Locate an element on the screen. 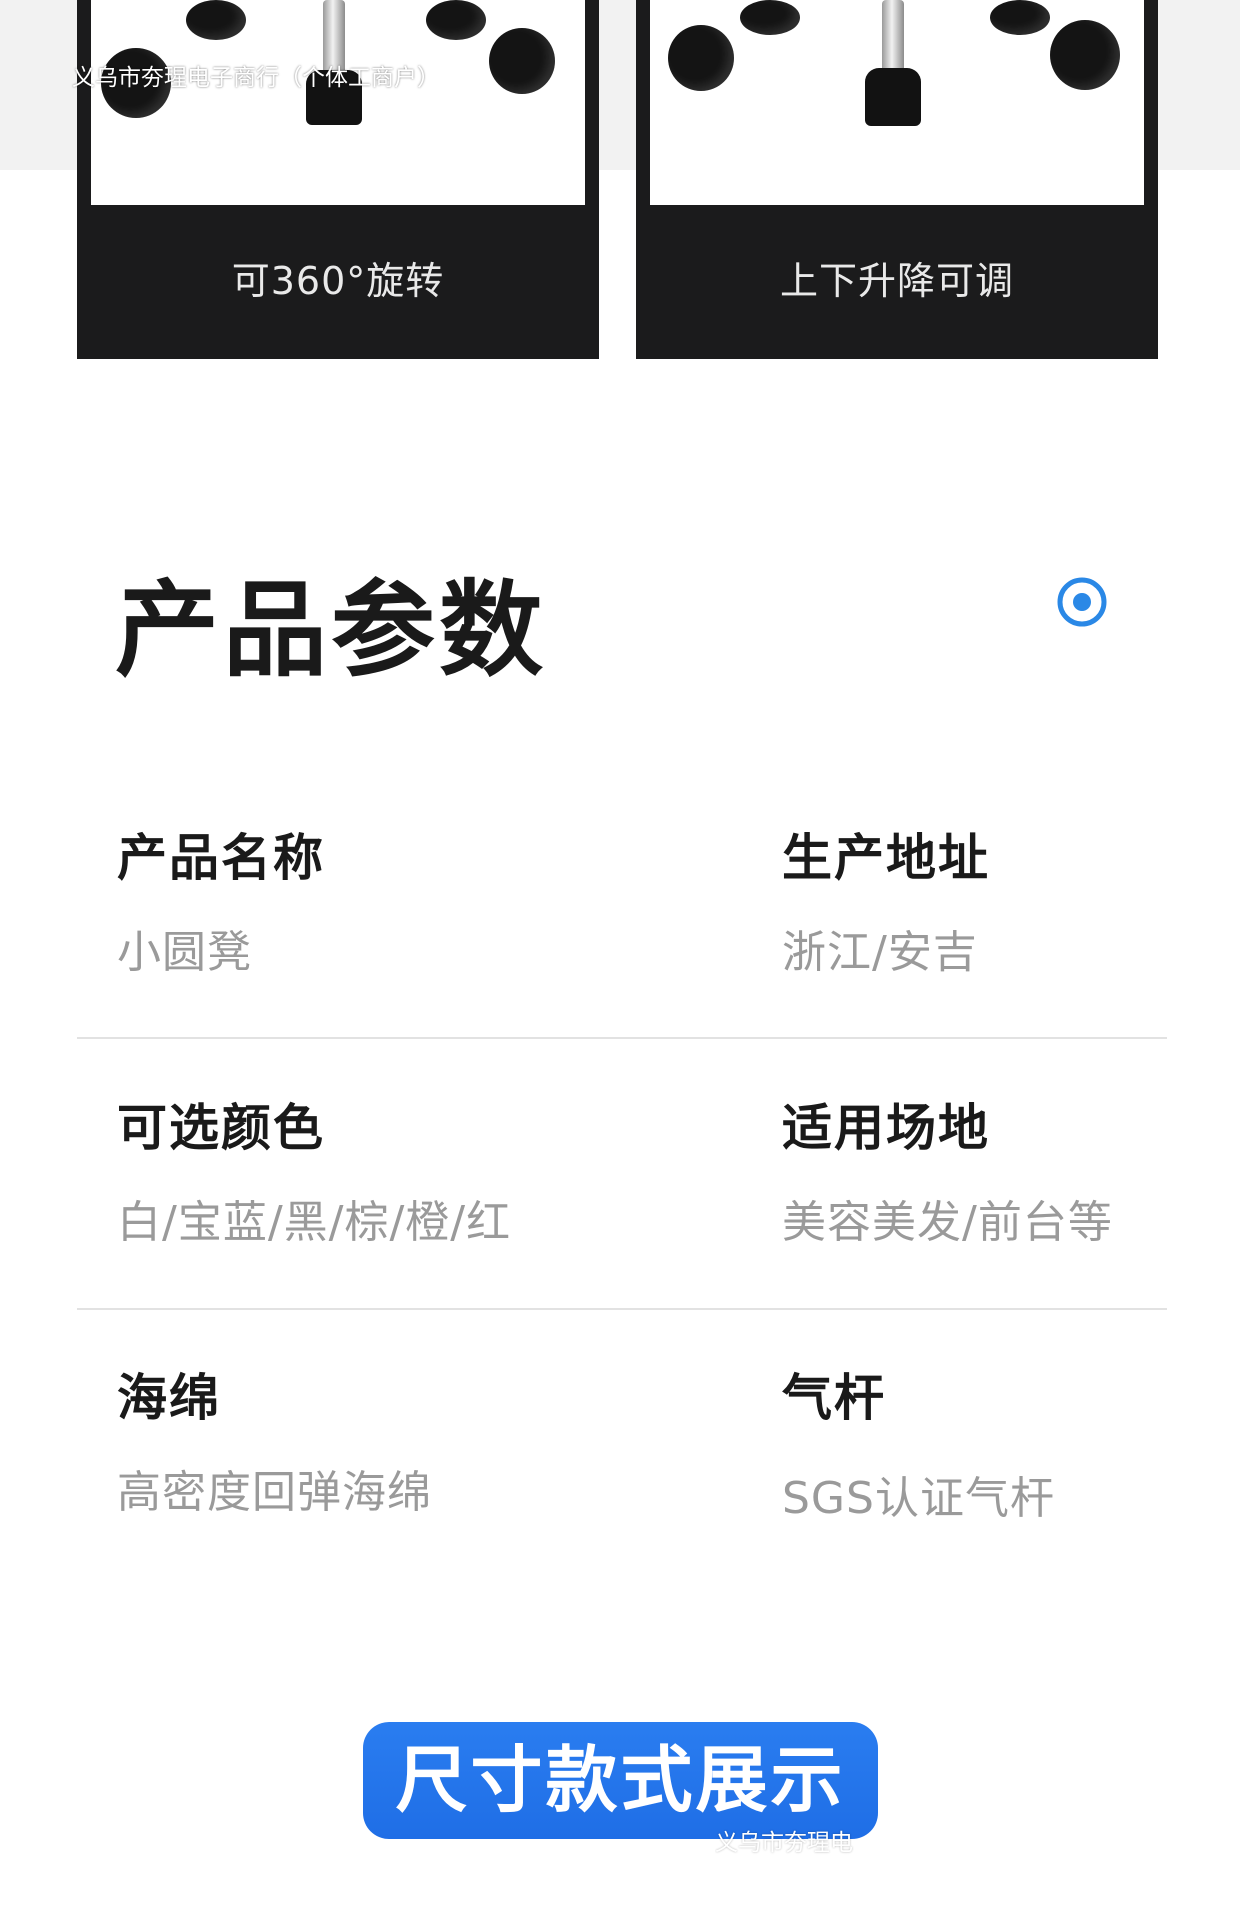  shop-watermark: 义乌市夯瑆电 is located at coordinates (784, 1843).